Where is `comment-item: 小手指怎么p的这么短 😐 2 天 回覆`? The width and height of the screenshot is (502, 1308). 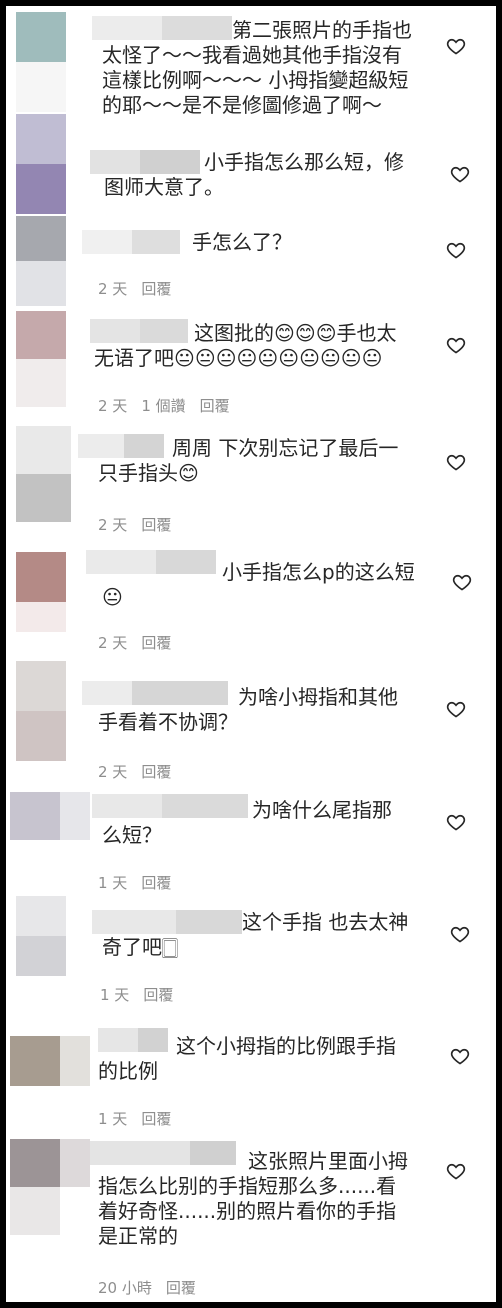
comment-item: 小手指怎么p的这么短 😐 2 天 回覆 is located at coordinates (251, 603).